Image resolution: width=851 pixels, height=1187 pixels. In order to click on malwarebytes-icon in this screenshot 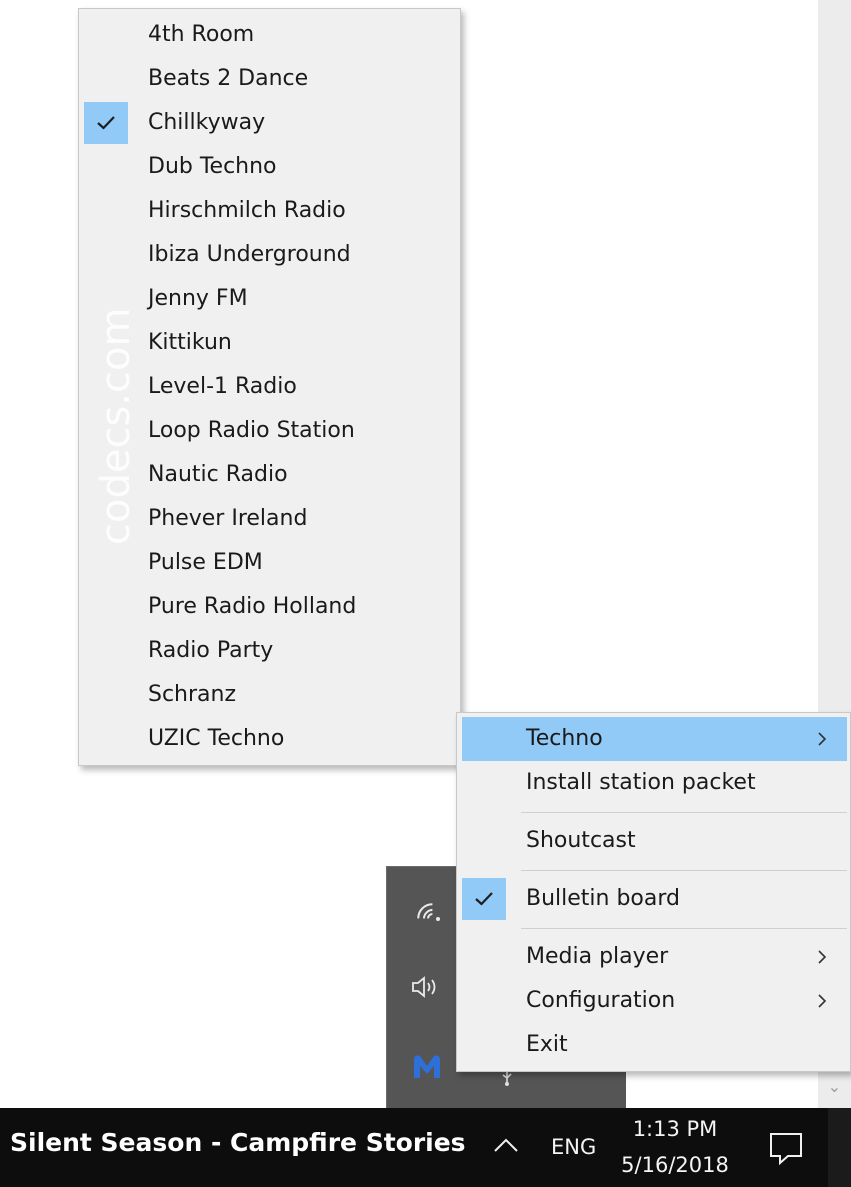, I will do `click(427, 1067)`.